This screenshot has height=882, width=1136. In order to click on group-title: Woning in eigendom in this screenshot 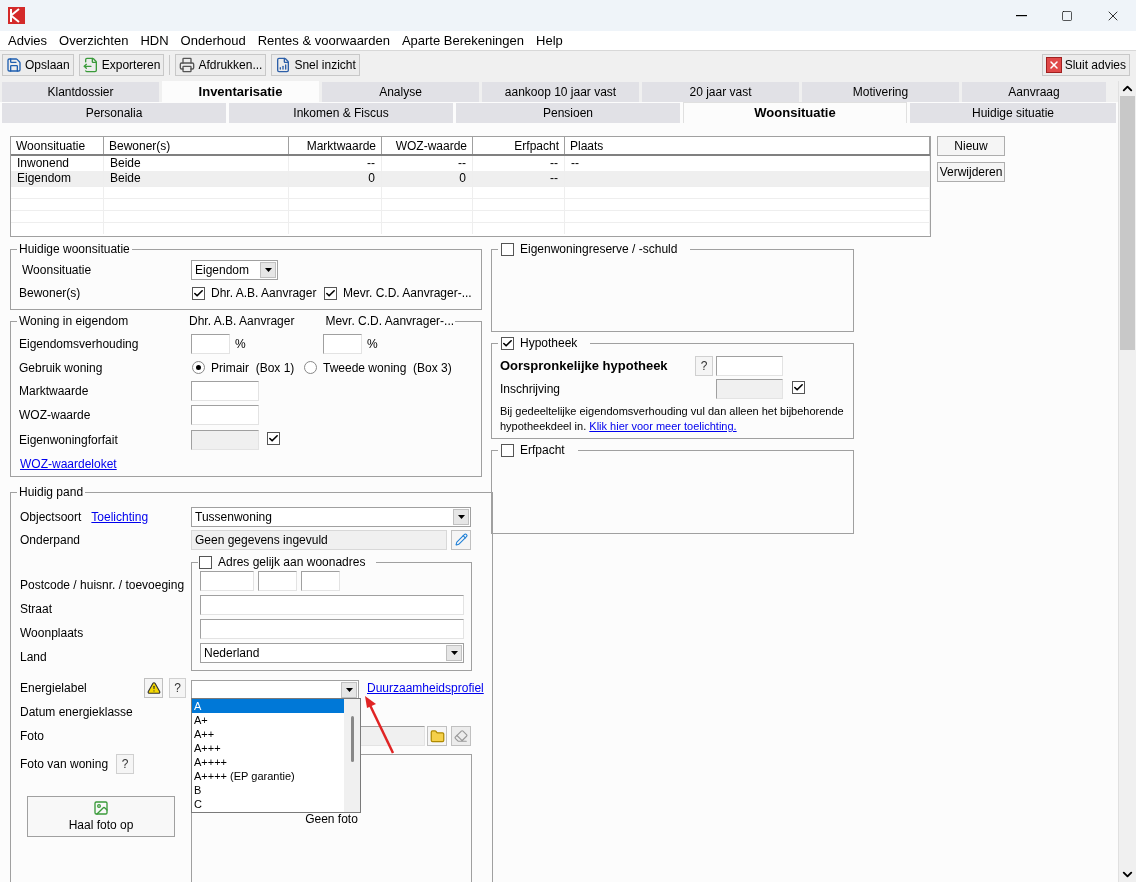, I will do `click(74, 321)`.